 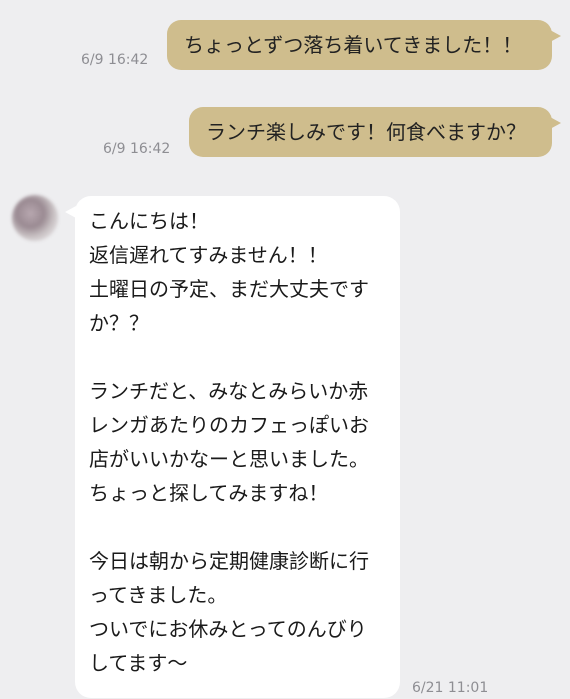 I want to click on message-line: ついでにお休みとってのんびり, so click(x=228, y=629).